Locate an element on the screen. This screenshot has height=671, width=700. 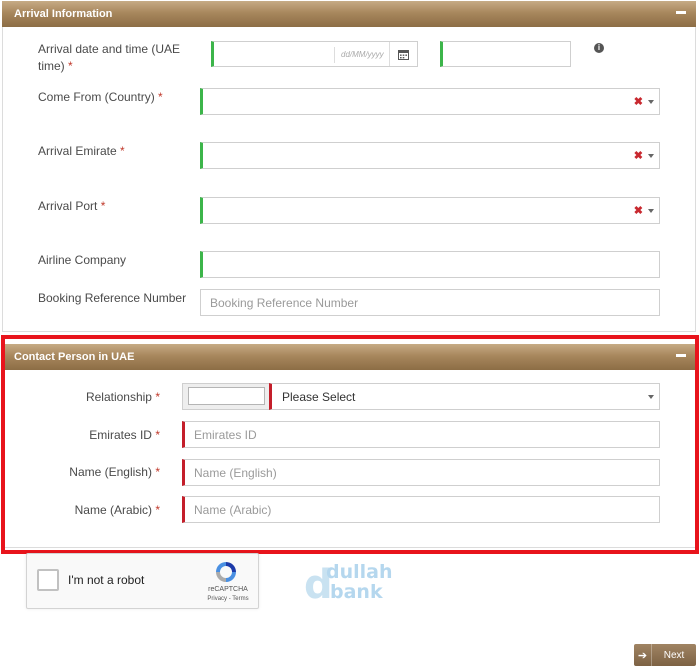
arrival-information-title: Arrival Information is located at coordinates (63, 14).